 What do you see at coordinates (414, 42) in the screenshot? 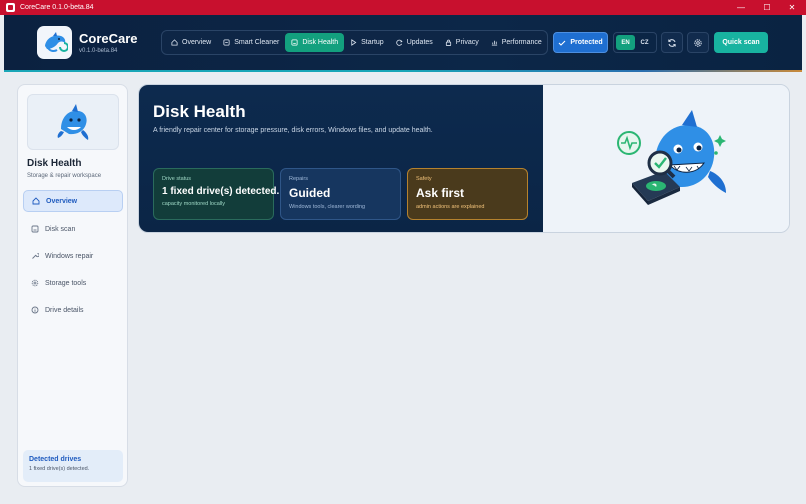
I see `tab-updates: Updates` at bounding box center [414, 42].